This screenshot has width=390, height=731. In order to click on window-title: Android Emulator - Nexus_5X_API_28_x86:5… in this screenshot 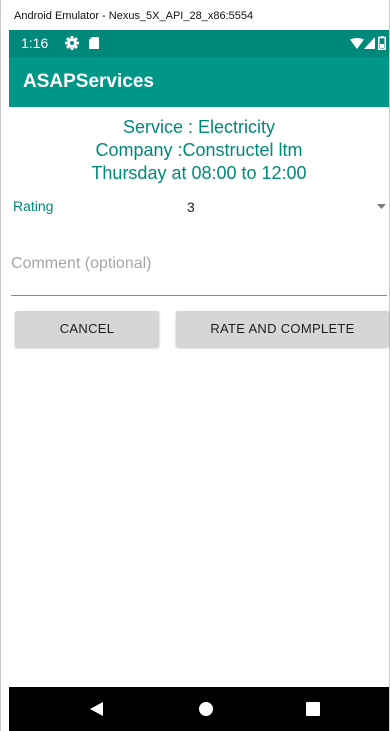, I will do `click(195, 15)`.